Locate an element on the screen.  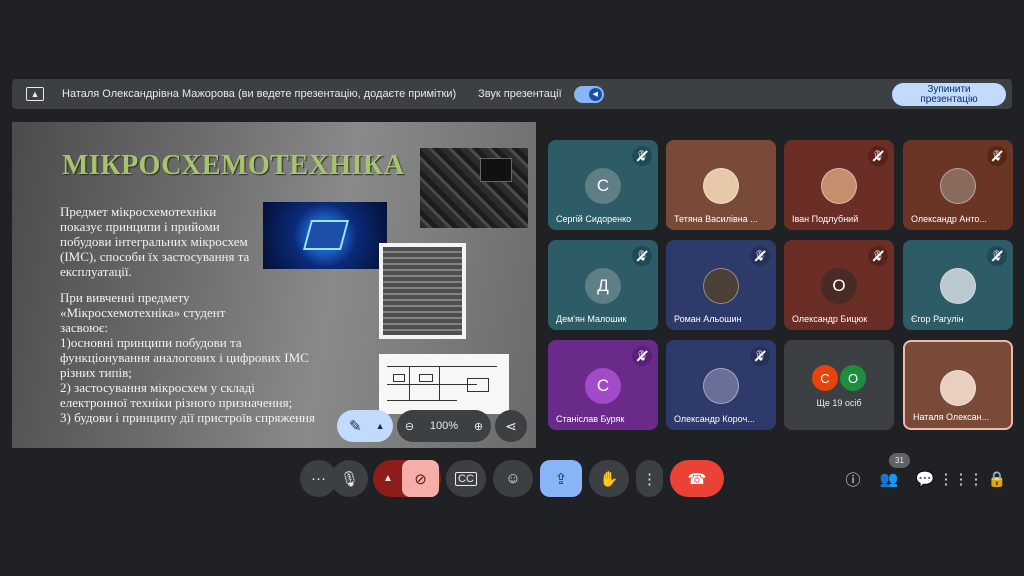
microchip-image is located at coordinates (325, 235).